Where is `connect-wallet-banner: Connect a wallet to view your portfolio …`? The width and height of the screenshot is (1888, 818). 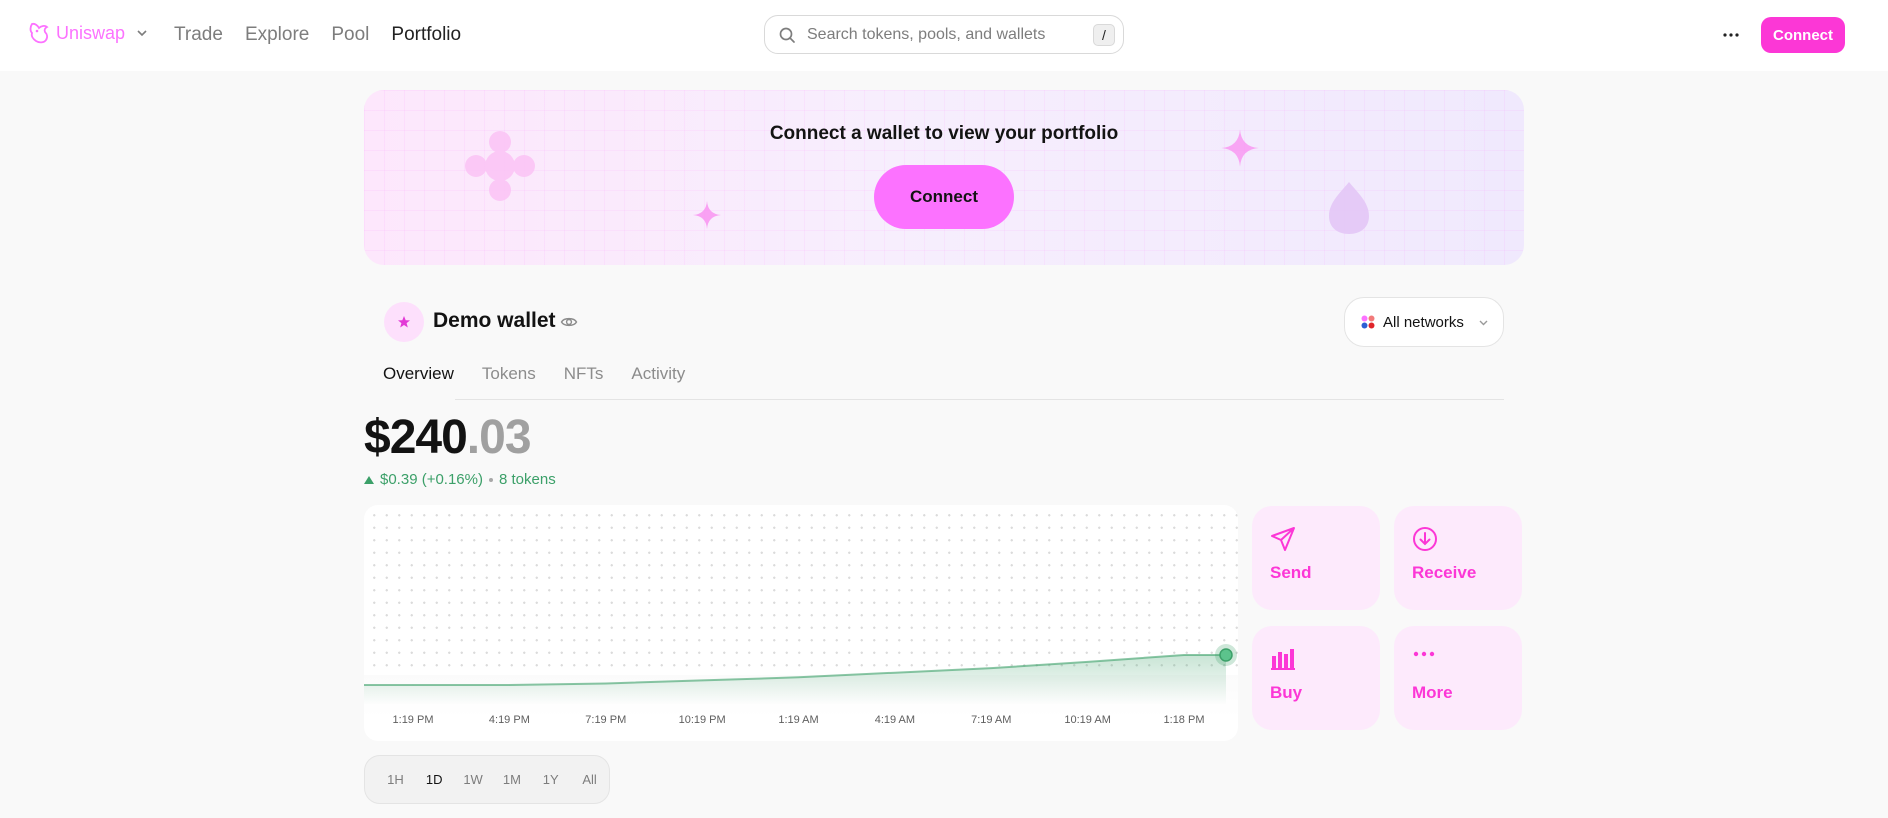
connect-wallet-banner: Connect a wallet to view your portfolio … is located at coordinates (944, 177).